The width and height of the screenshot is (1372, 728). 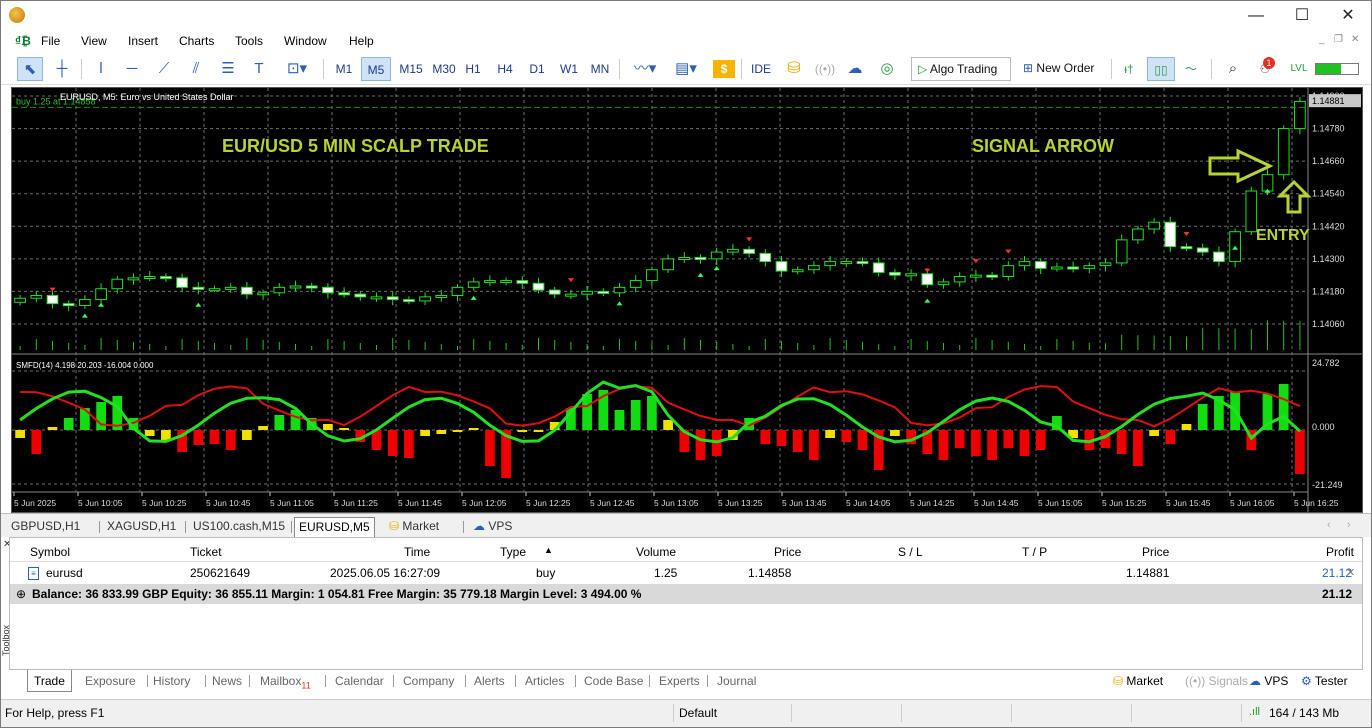 What do you see at coordinates (305, 41) in the screenshot?
I see `menu-window: Window` at bounding box center [305, 41].